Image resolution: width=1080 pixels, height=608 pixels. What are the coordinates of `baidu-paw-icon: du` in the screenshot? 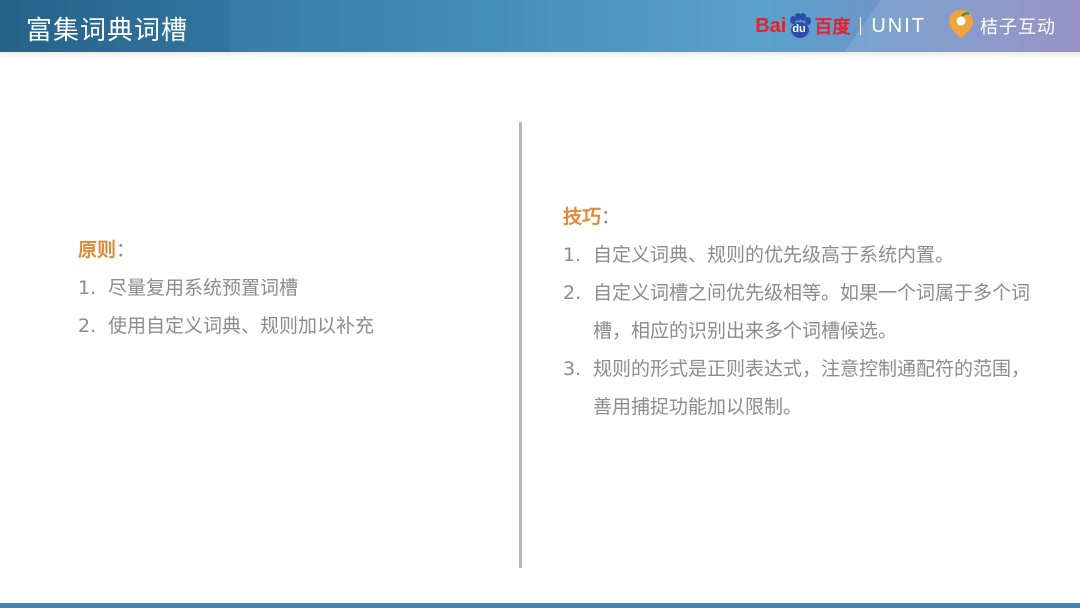 It's located at (800, 26).